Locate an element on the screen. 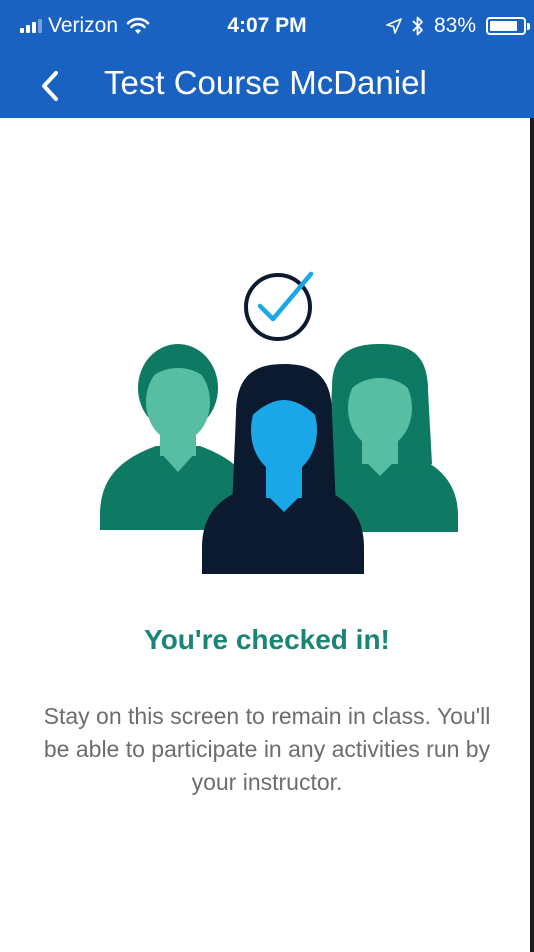 This screenshot has width=534, height=952. battery-tip is located at coordinates (528, 26).